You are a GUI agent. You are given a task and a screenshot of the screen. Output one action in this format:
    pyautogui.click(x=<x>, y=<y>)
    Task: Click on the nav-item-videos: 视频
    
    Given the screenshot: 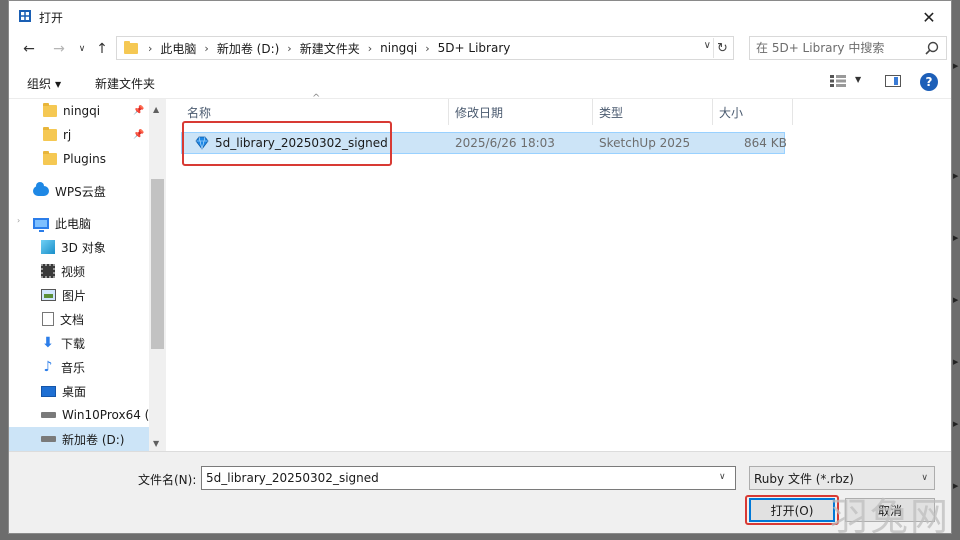 What is the action you would take?
    pyautogui.click(x=79, y=271)
    